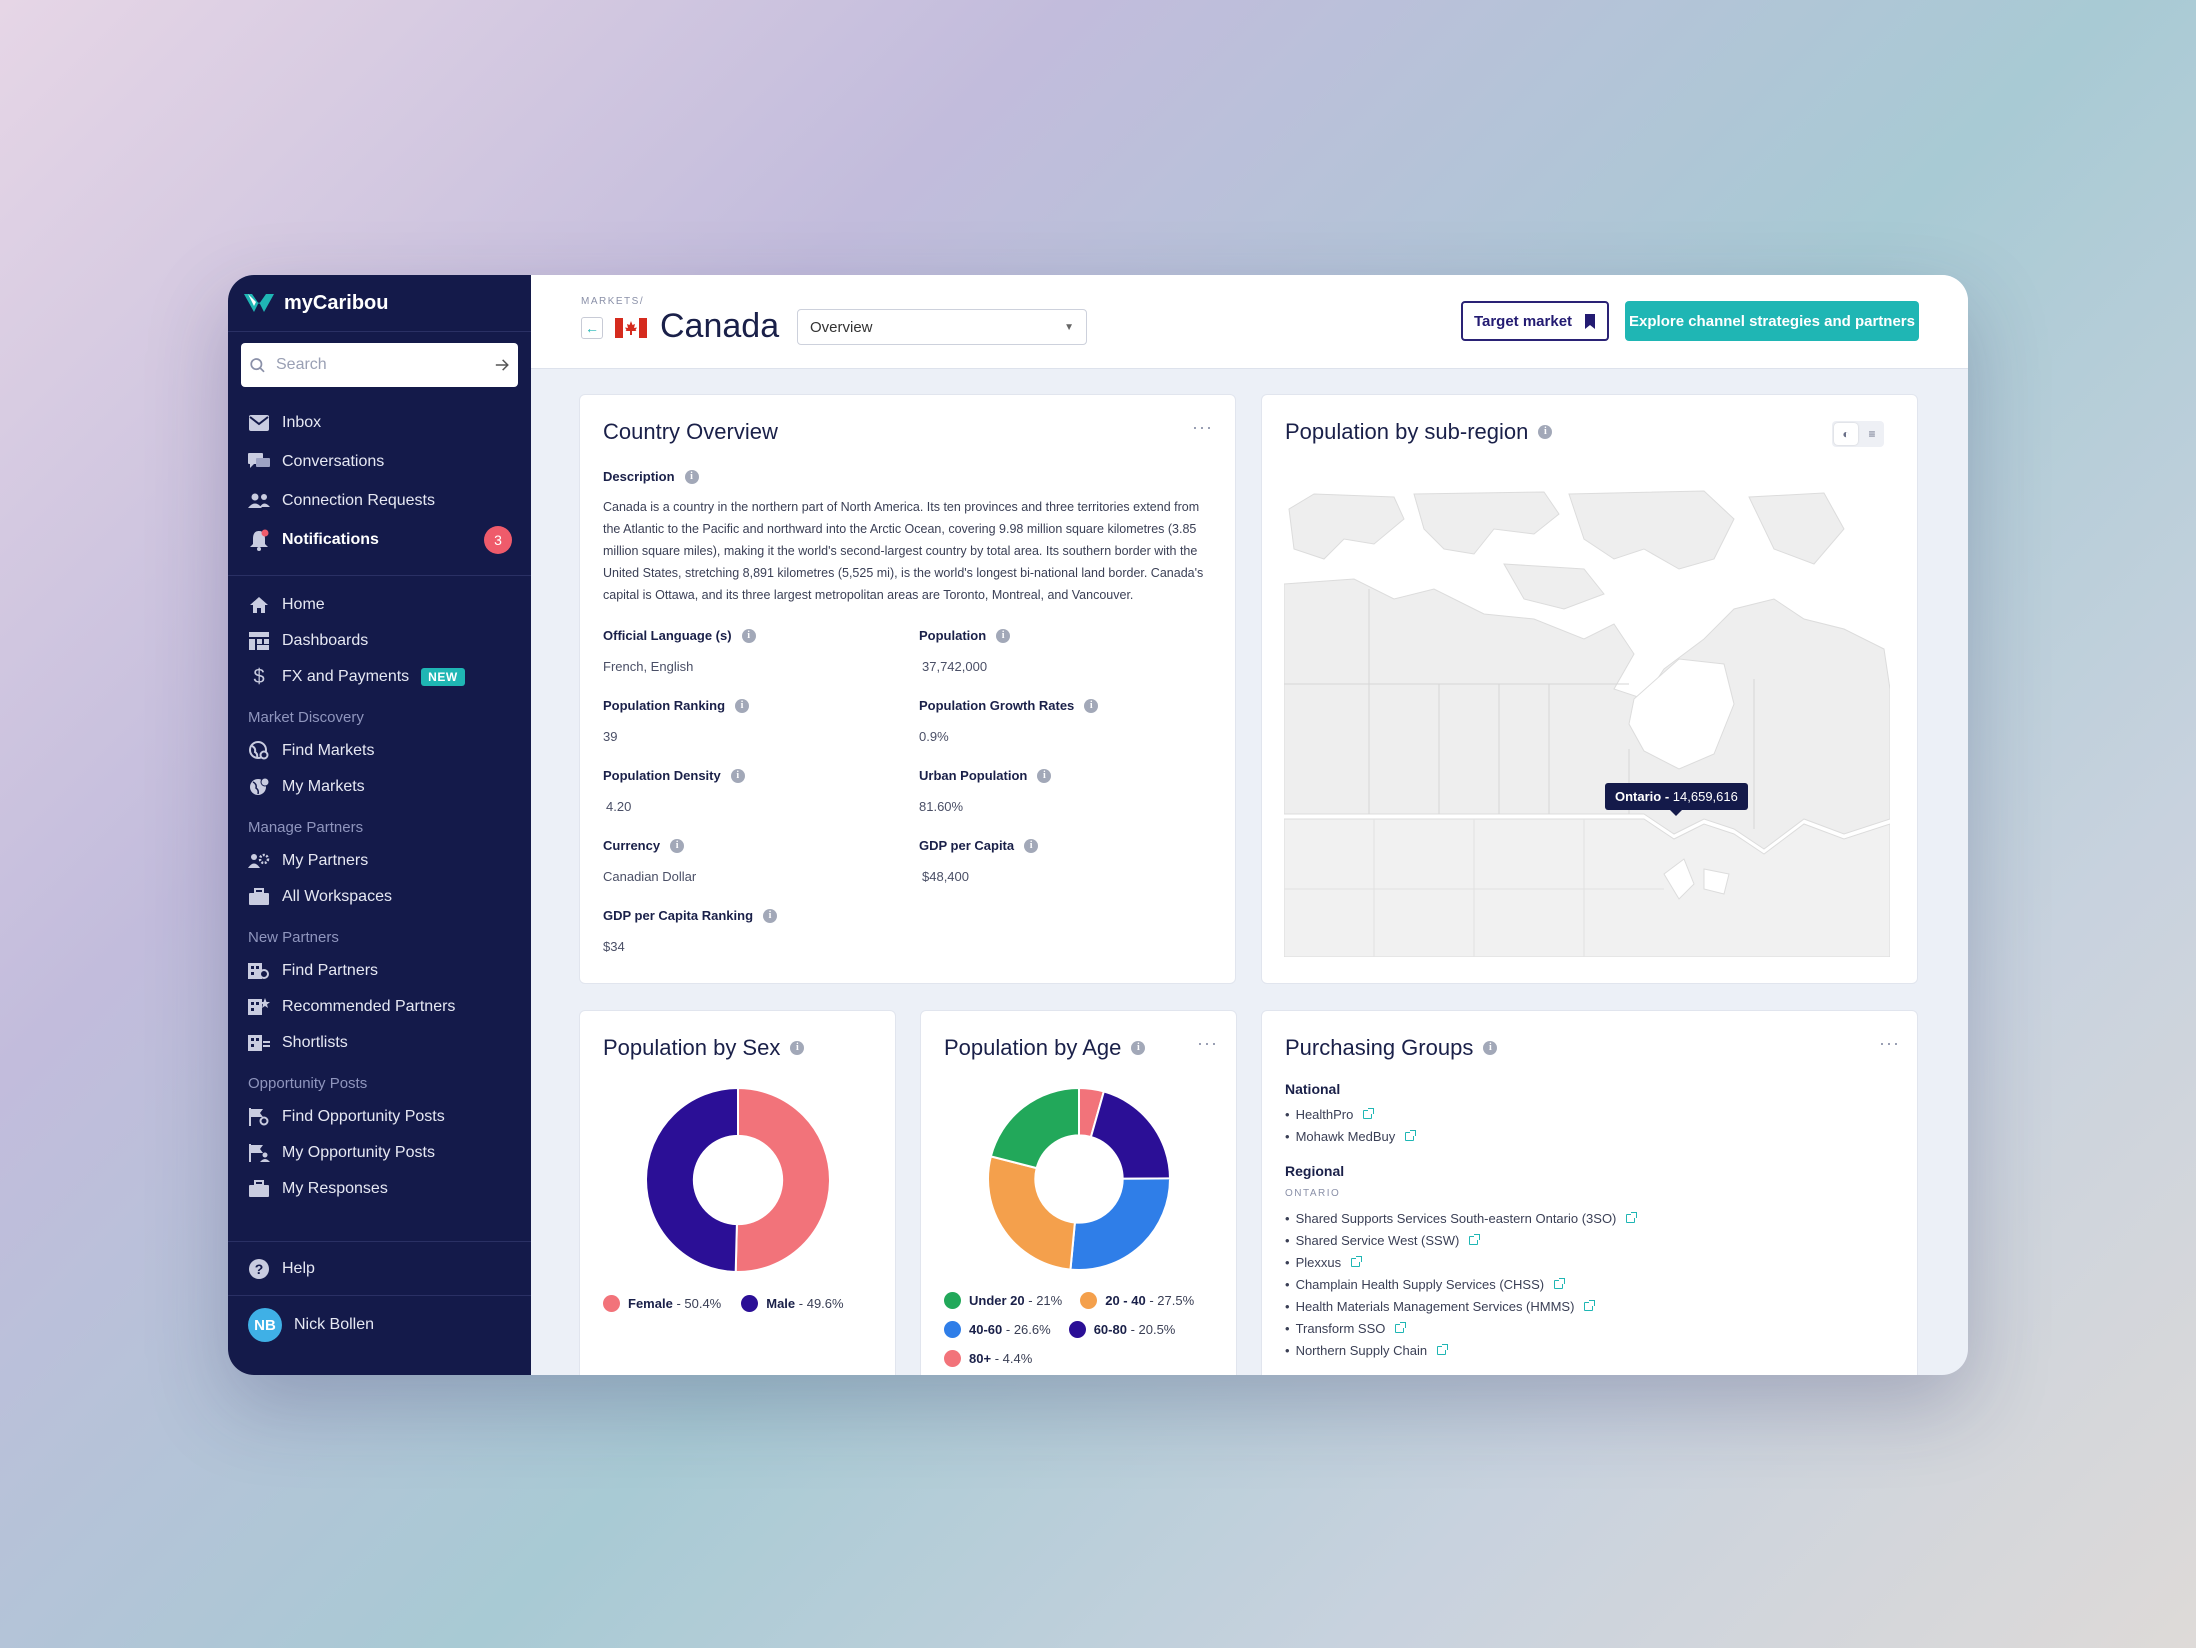  I want to click on nav-my-markets-label: My Markets, so click(323, 786).